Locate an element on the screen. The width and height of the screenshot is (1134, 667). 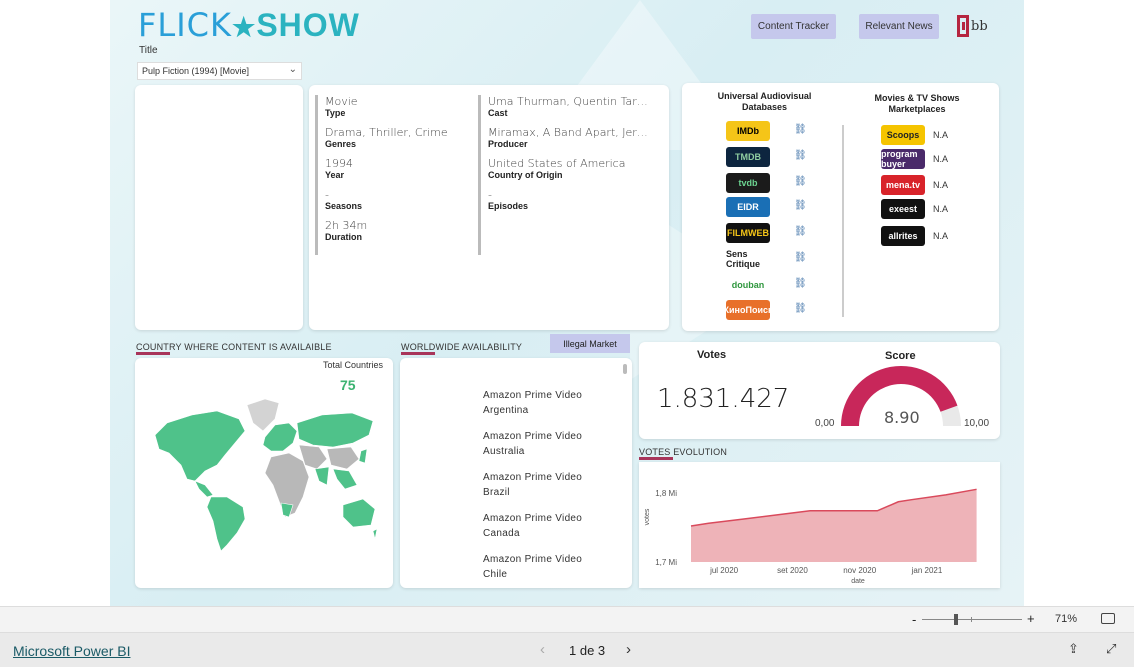
share-icon: ⇪ is located at coordinates (1073, 649).